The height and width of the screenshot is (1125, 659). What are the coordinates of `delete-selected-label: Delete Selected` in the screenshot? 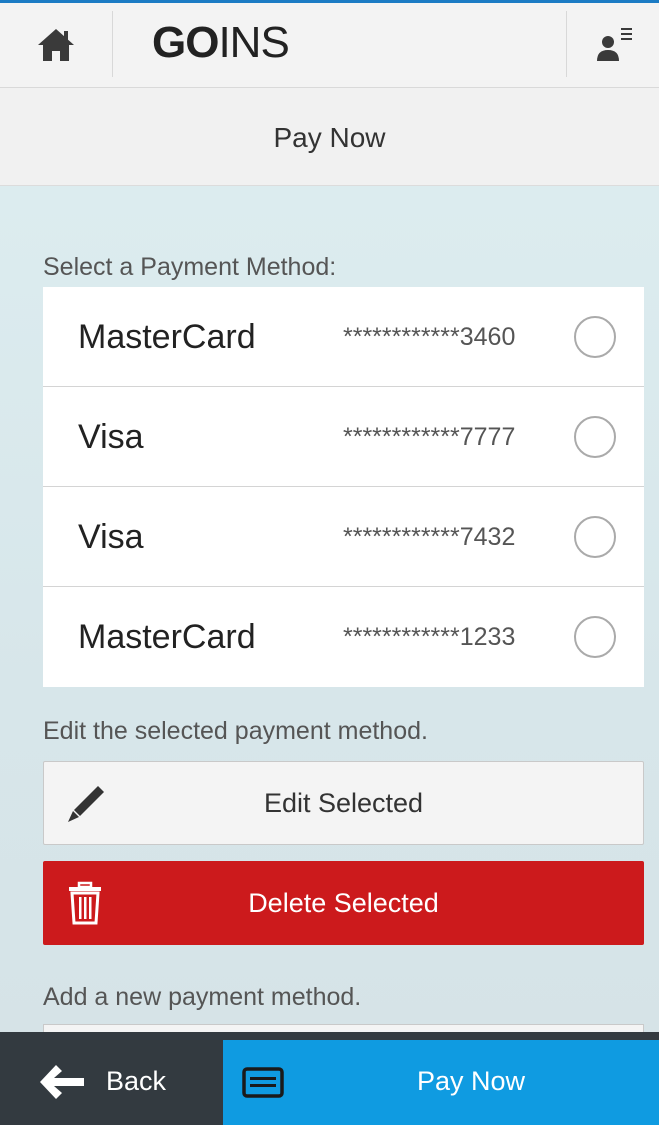 It's located at (343, 902).